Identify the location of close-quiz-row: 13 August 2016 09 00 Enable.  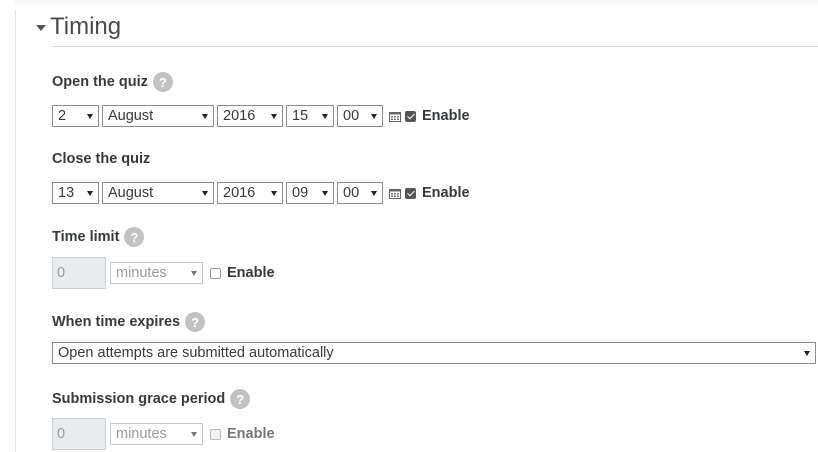
(261, 193).